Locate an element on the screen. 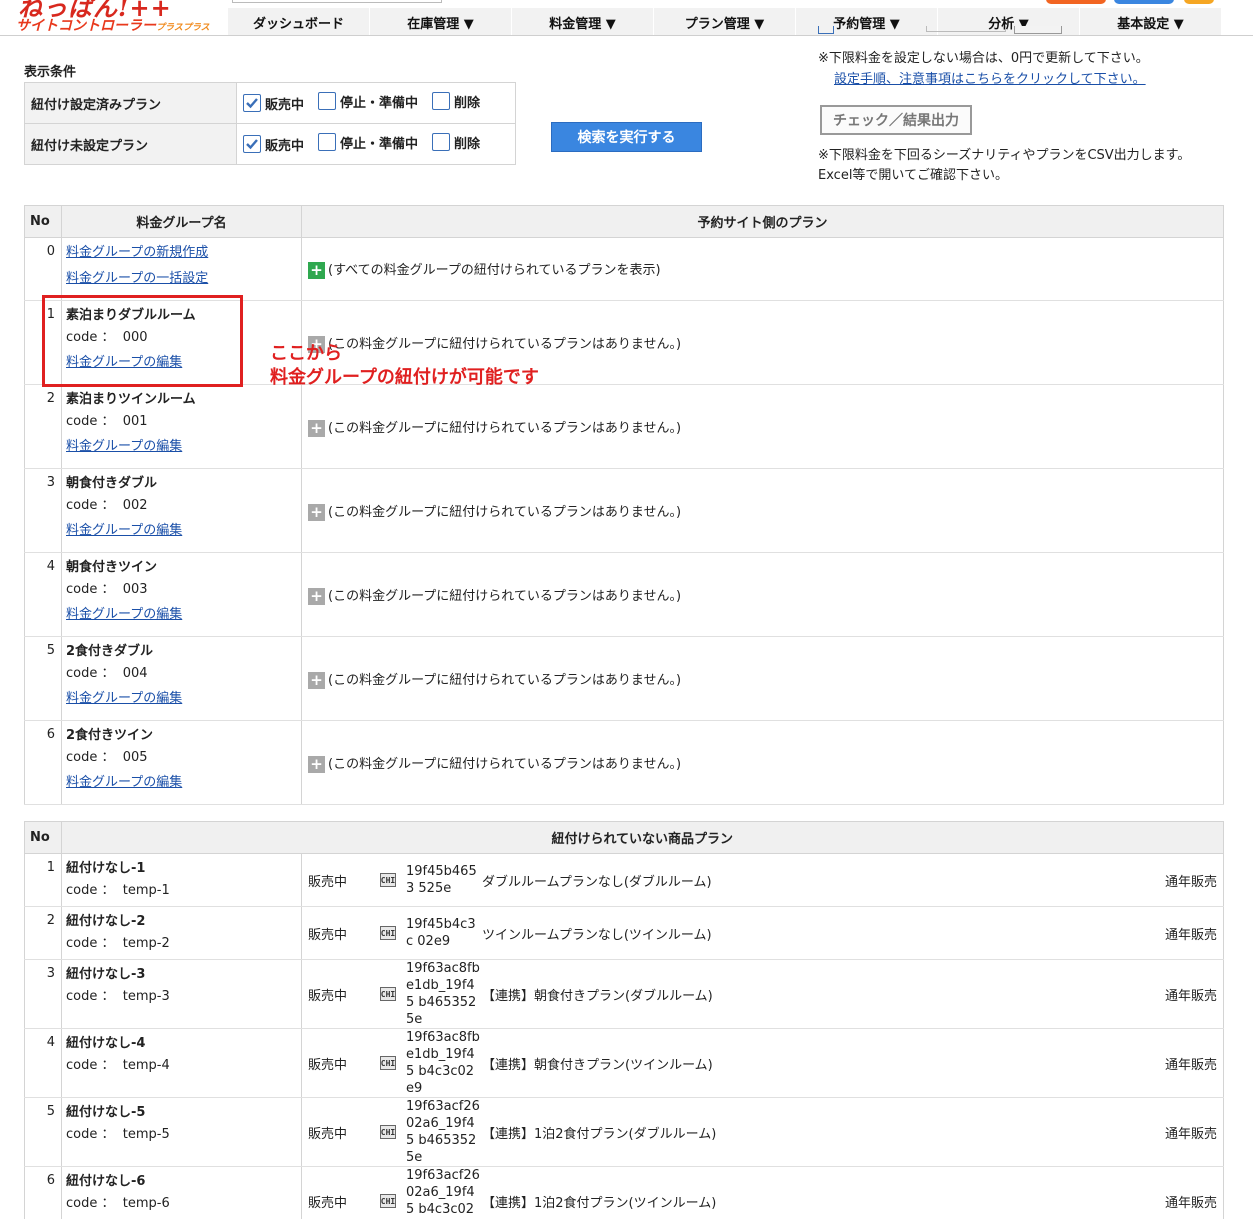  header-yellow-button is located at coordinates (1199, 2).